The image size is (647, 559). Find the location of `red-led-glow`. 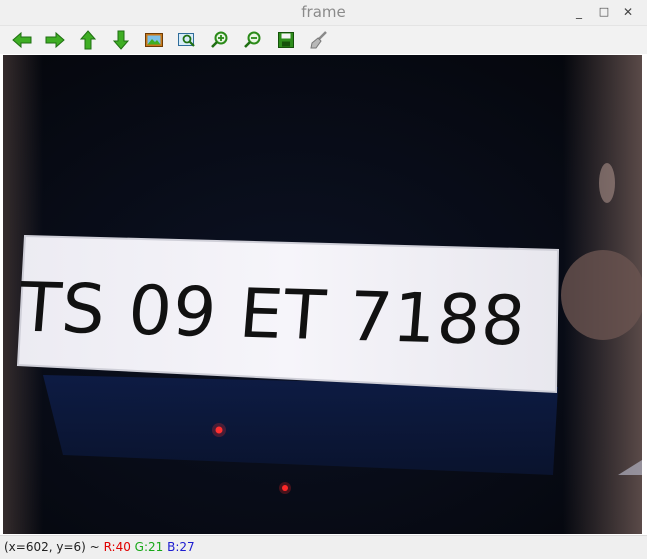

red-led-glow is located at coordinates (219, 430).